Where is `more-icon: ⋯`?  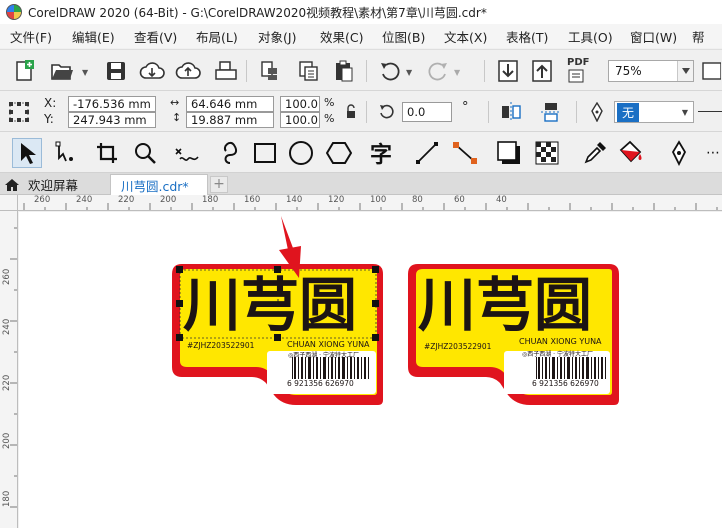
more-icon: ⋯ is located at coordinates (713, 153).